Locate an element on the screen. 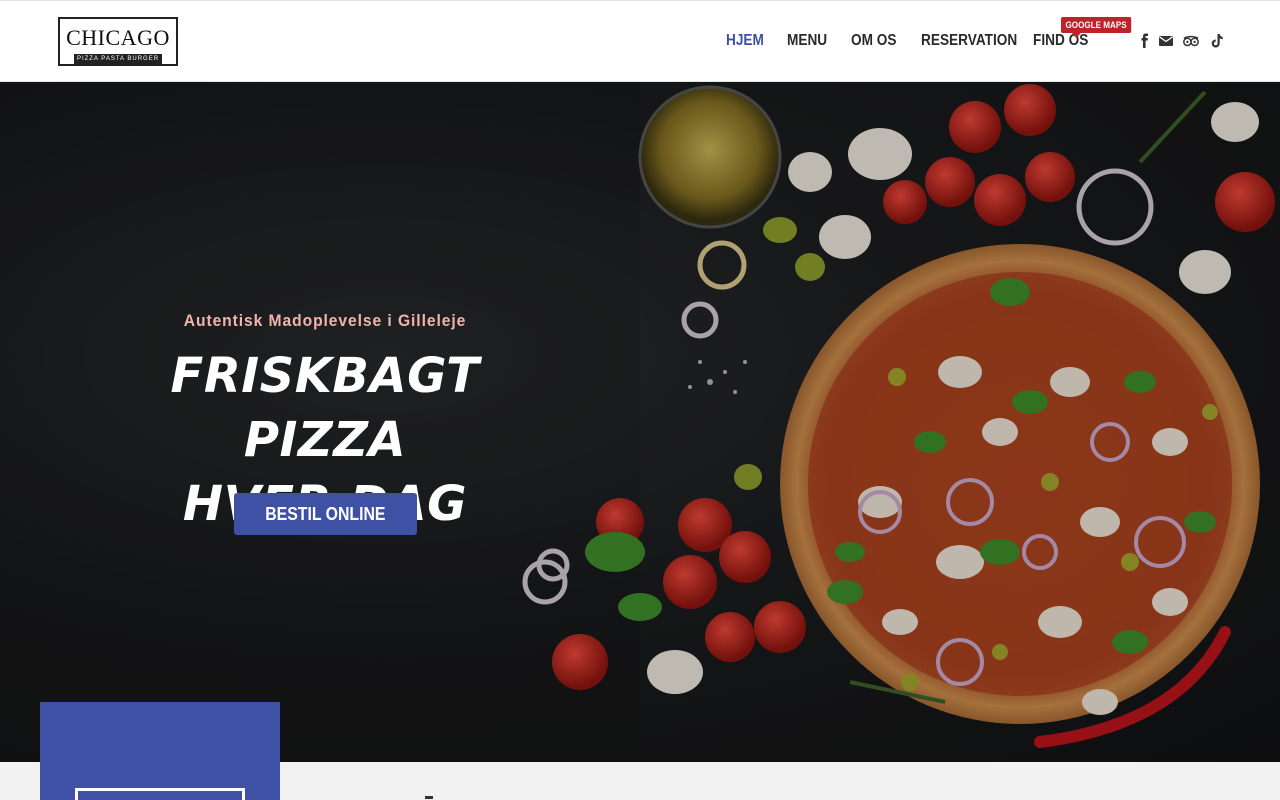 Image resolution: width=1280 pixels, height=800 pixels. order-online-button: BESTIL ONLINE is located at coordinates (325, 514).